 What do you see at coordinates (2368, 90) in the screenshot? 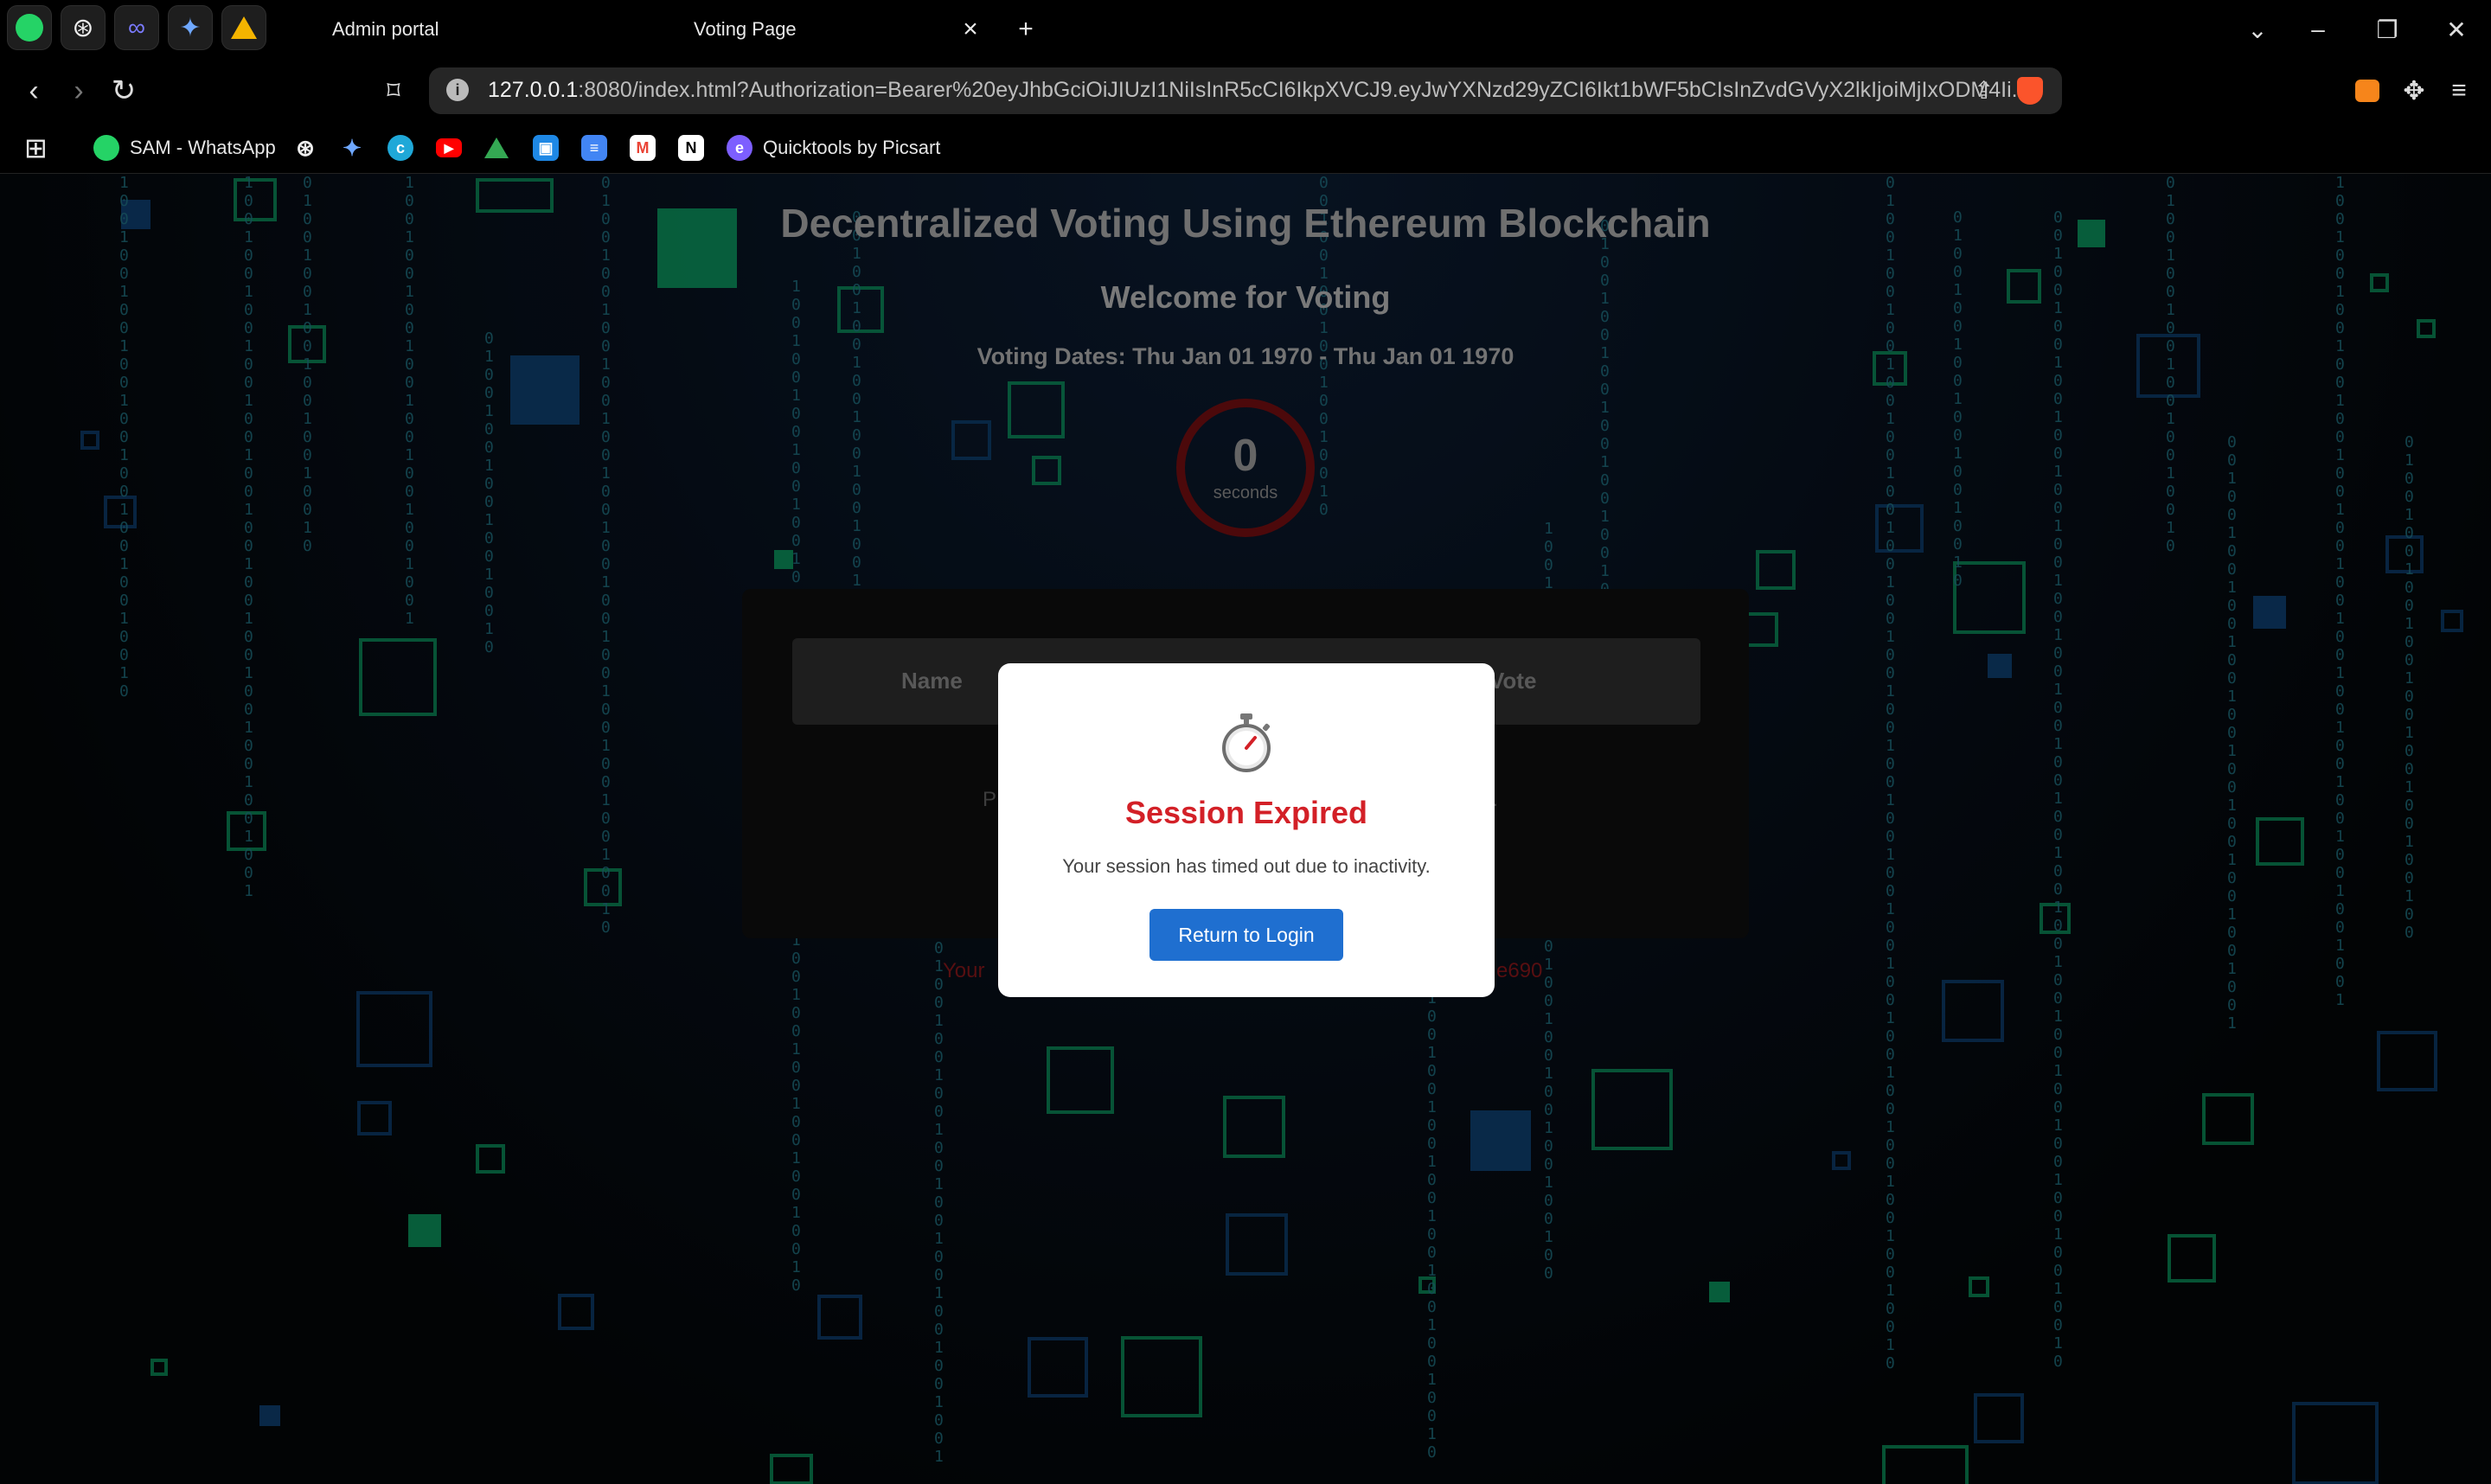
I see `metamask-icon` at bounding box center [2368, 90].